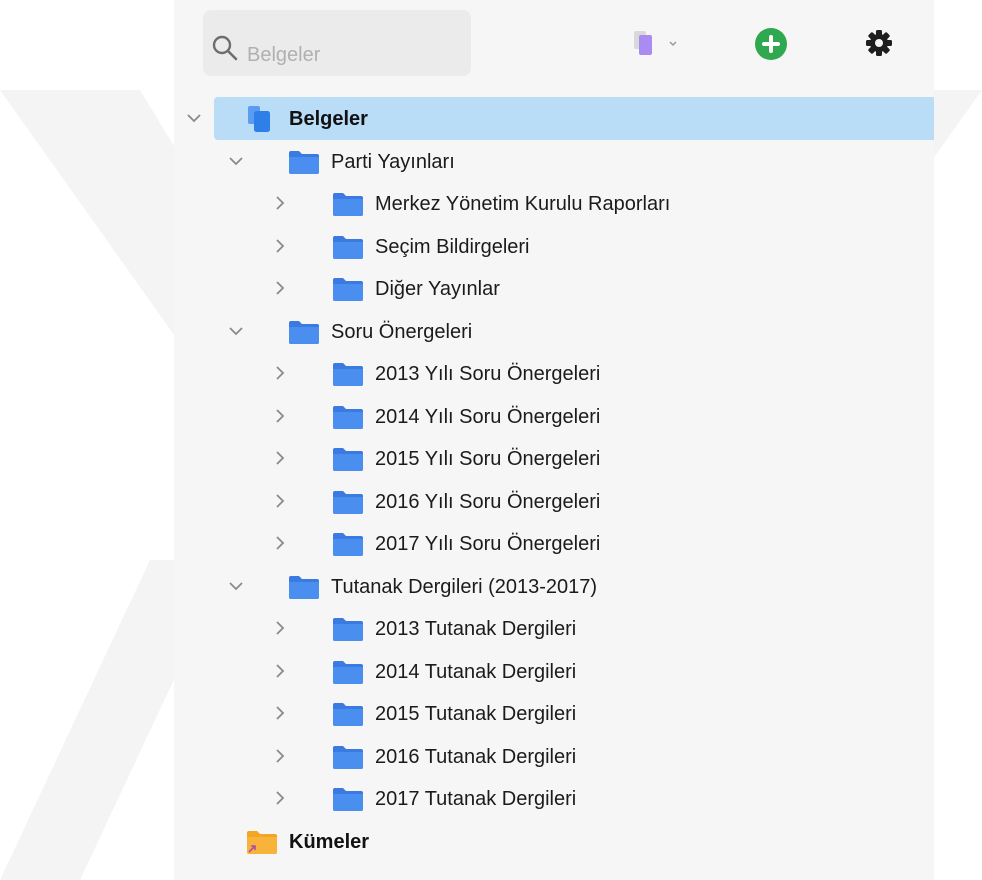  I want to click on tree-label: Soru Önergeleri, so click(402, 331).